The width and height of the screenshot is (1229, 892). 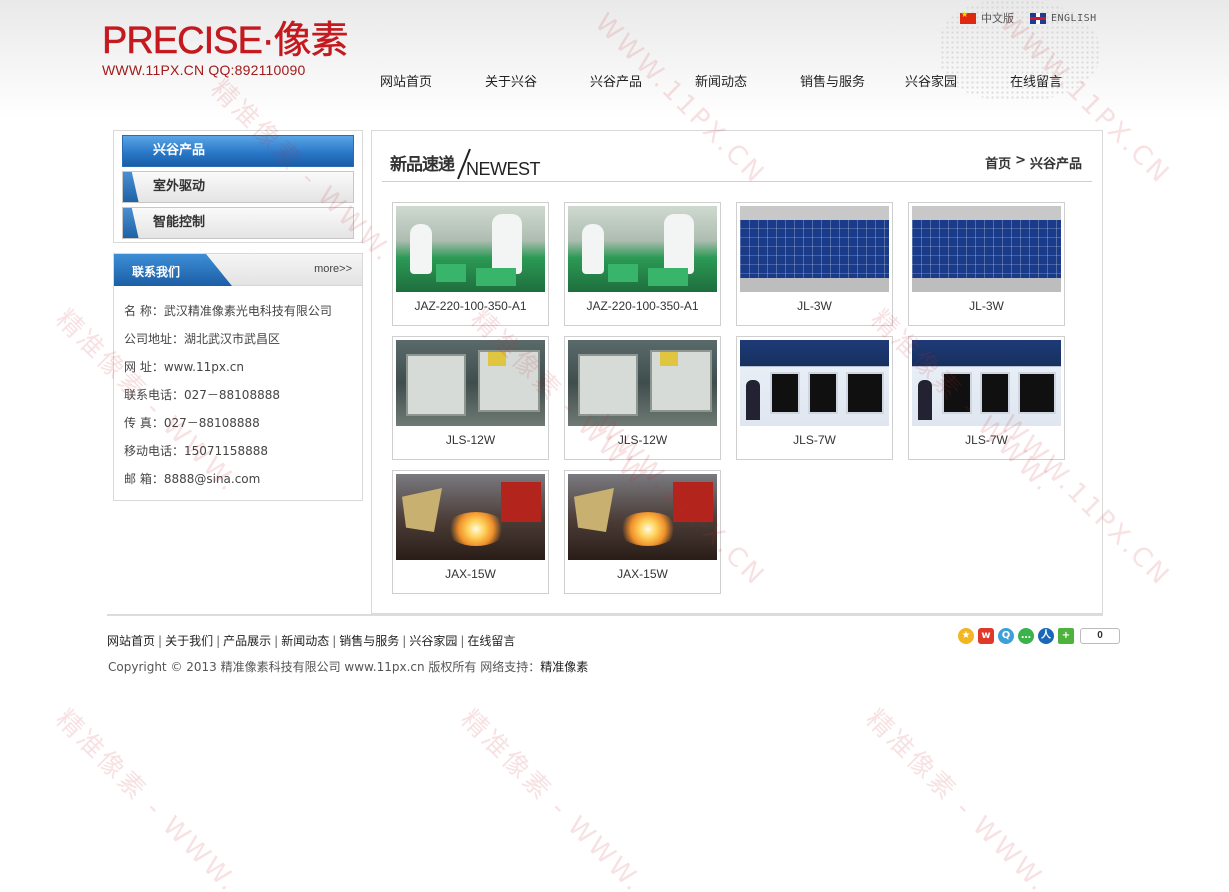 What do you see at coordinates (987, 18) in the screenshot?
I see `lang-chinese: 中文版` at bounding box center [987, 18].